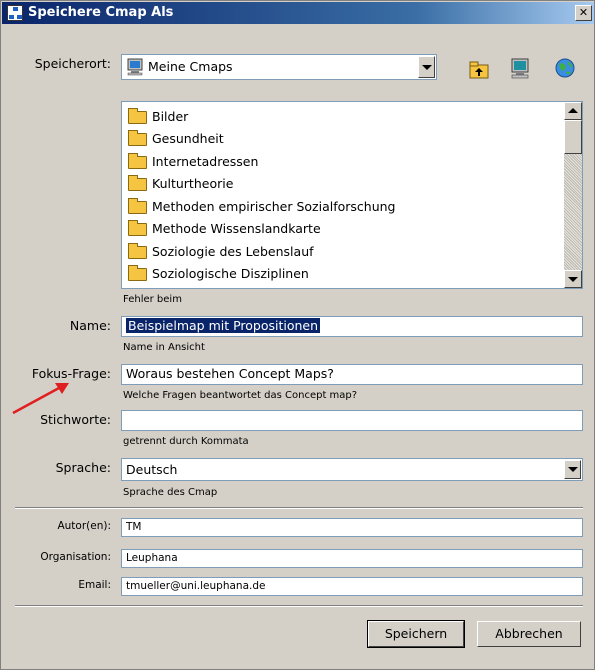 The image size is (595, 670). What do you see at coordinates (573, 195) in the screenshot?
I see `vertical-scrollbar` at bounding box center [573, 195].